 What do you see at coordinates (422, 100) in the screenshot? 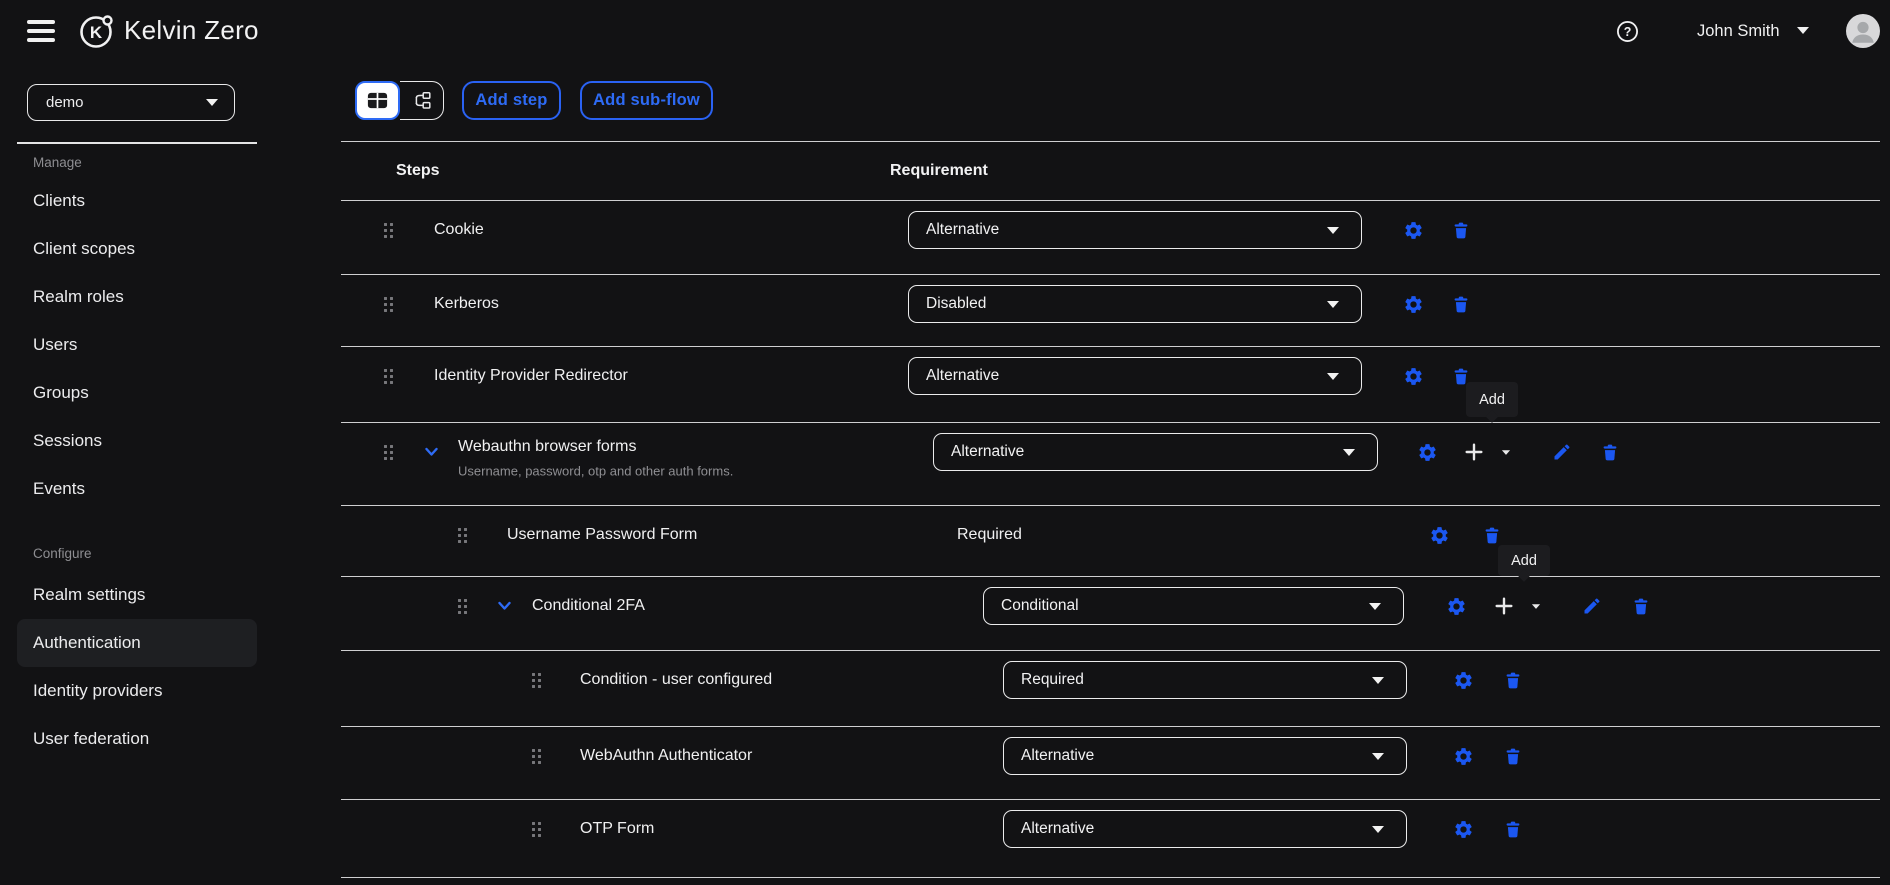
I see `diagram-view-toggle` at bounding box center [422, 100].